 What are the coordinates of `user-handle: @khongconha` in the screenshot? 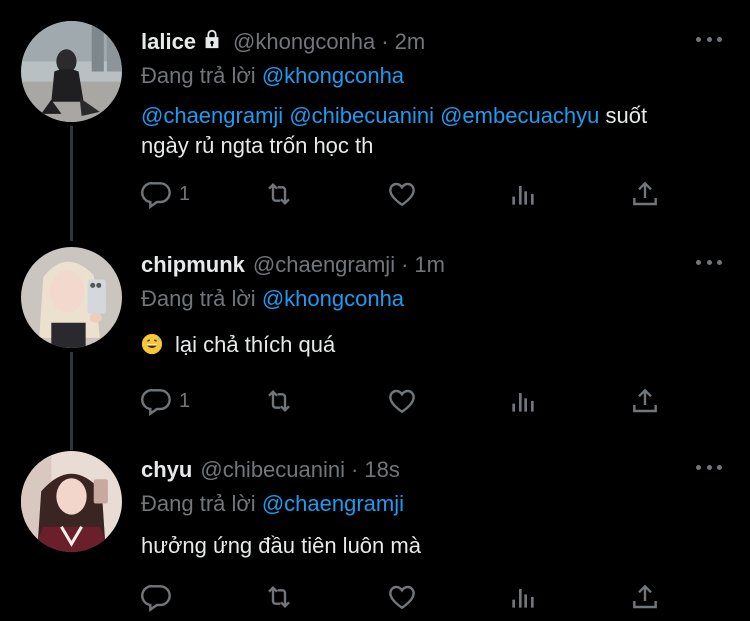 It's located at (304, 42).